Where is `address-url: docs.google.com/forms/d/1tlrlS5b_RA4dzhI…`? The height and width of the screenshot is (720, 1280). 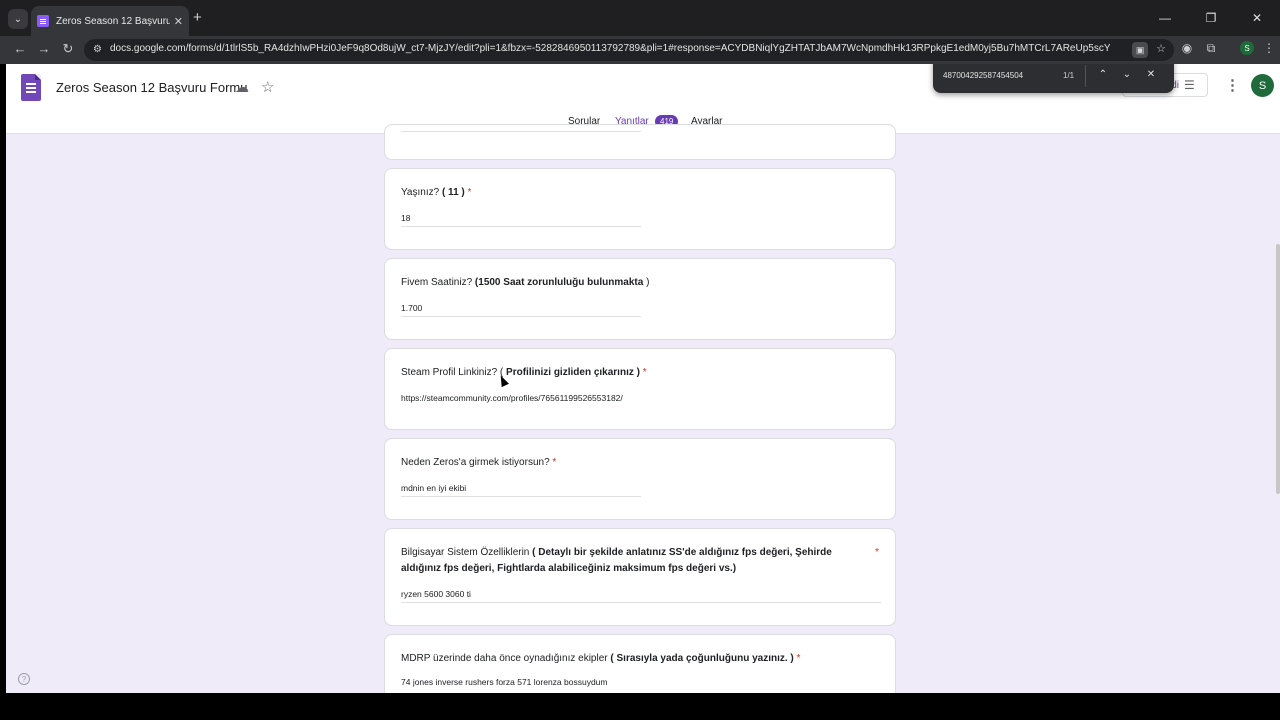
address-url: docs.google.com/forms/d/1tlrlS5b_RA4dzhI… is located at coordinates (610, 48).